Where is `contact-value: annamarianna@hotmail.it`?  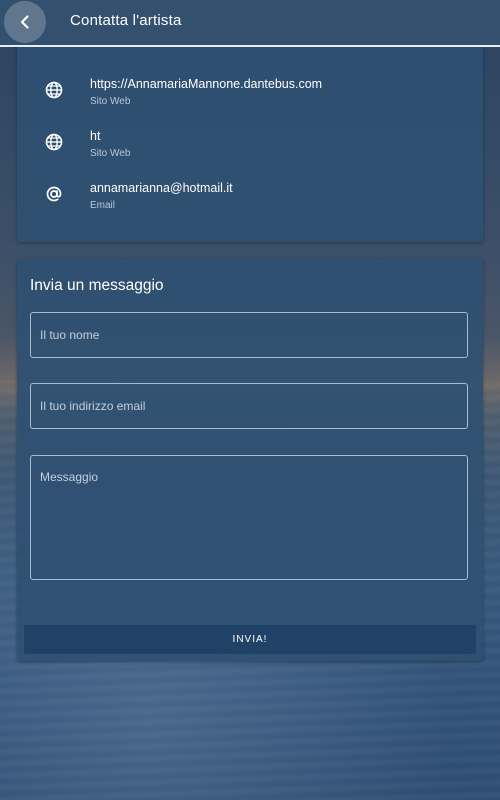 contact-value: annamarianna@hotmail.it is located at coordinates (161, 188).